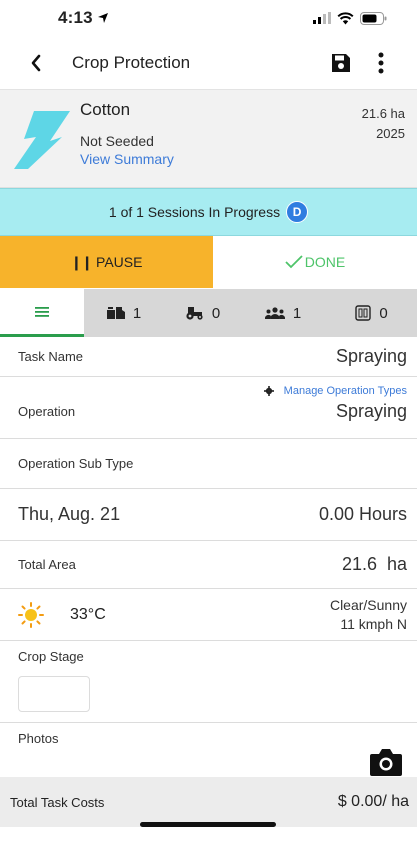 The width and height of the screenshot is (417, 859). Describe the element at coordinates (212, 391) in the screenshot. I see `manage-operation-types-link: Manage Operation Types` at that location.